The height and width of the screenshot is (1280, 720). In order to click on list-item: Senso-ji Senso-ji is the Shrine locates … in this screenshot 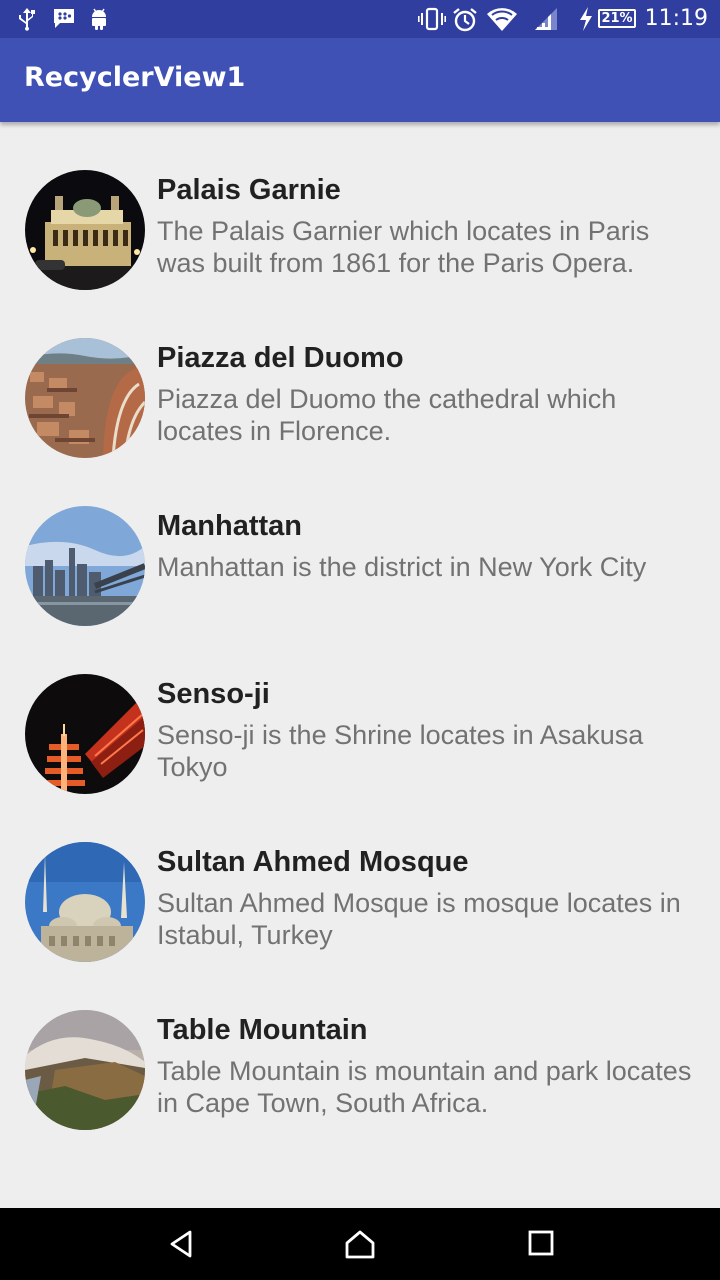, I will do `click(360, 710)`.